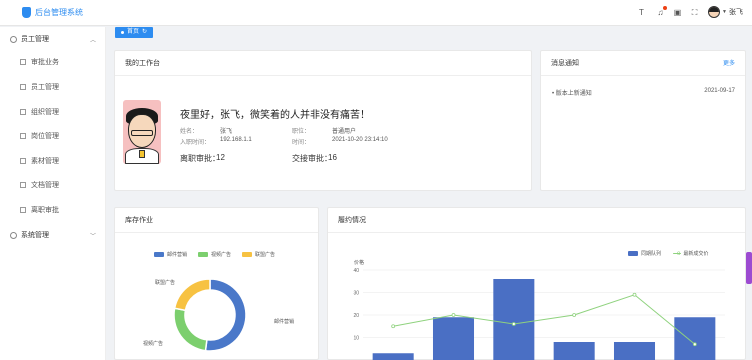 Image resolution: width=752 pixels, height=360 pixels. What do you see at coordinates (565, 63) in the screenshot?
I see `notice-title: 消息通知` at bounding box center [565, 63].